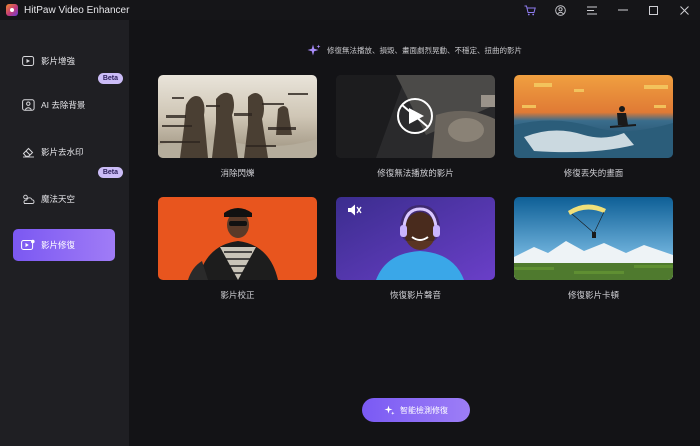 The height and width of the screenshot is (446, 700). I want to click on sky-icon, so click(28, 199).